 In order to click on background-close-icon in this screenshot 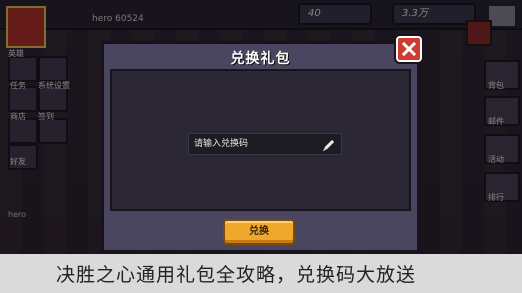, I will do `click(479, 33)`.